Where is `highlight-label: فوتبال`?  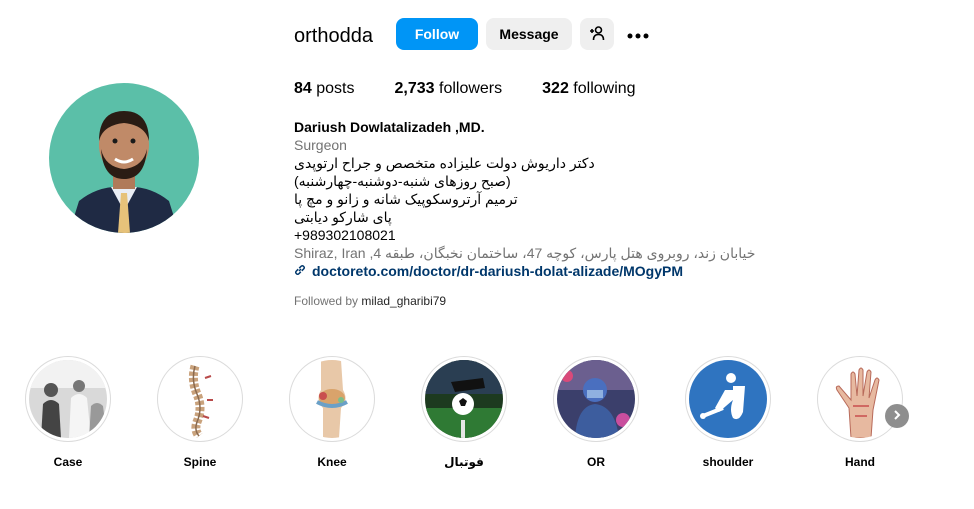 highlight-label: فوتبال is located at coordinates (464, 462).